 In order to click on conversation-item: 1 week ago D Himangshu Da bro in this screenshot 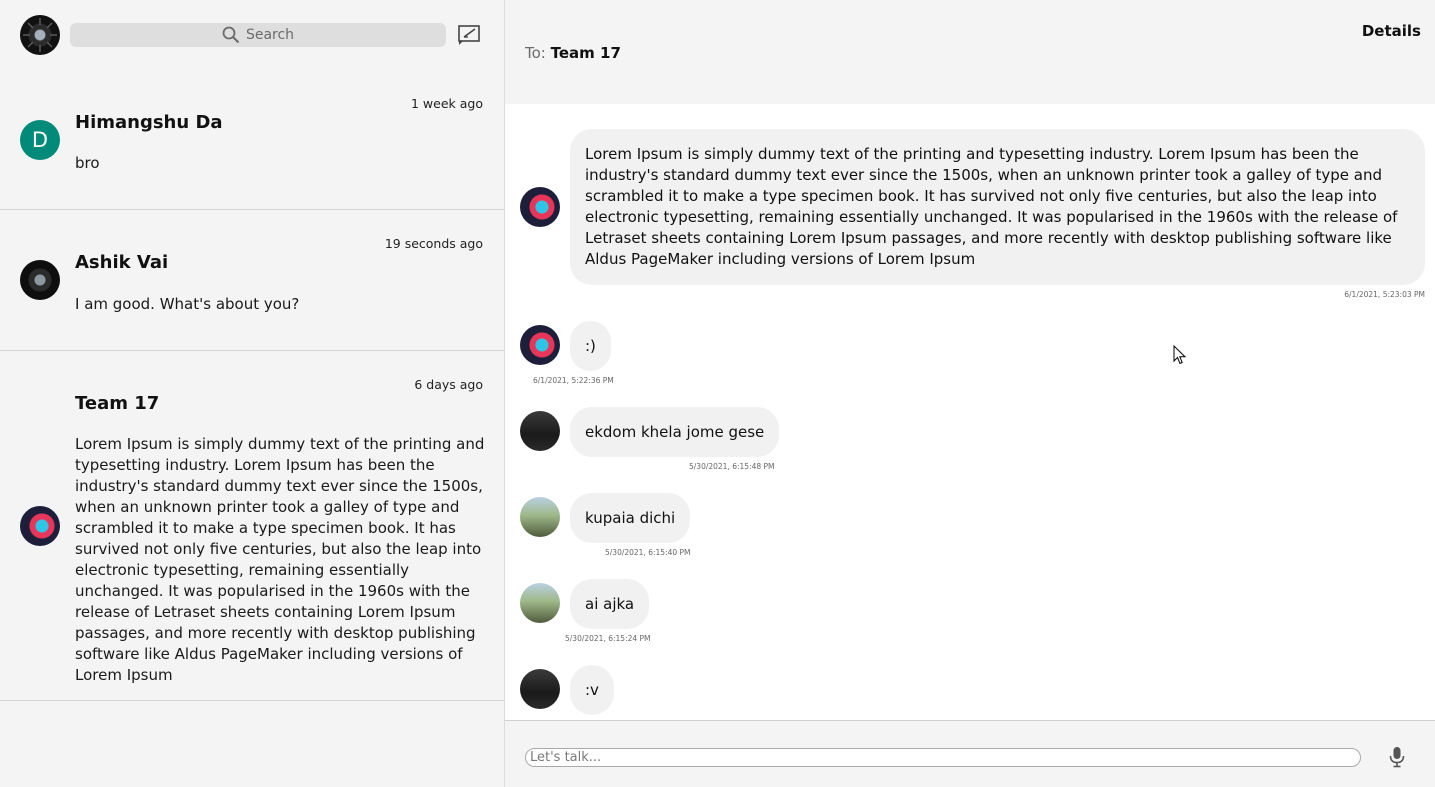, I will do `click(252, 140)`.